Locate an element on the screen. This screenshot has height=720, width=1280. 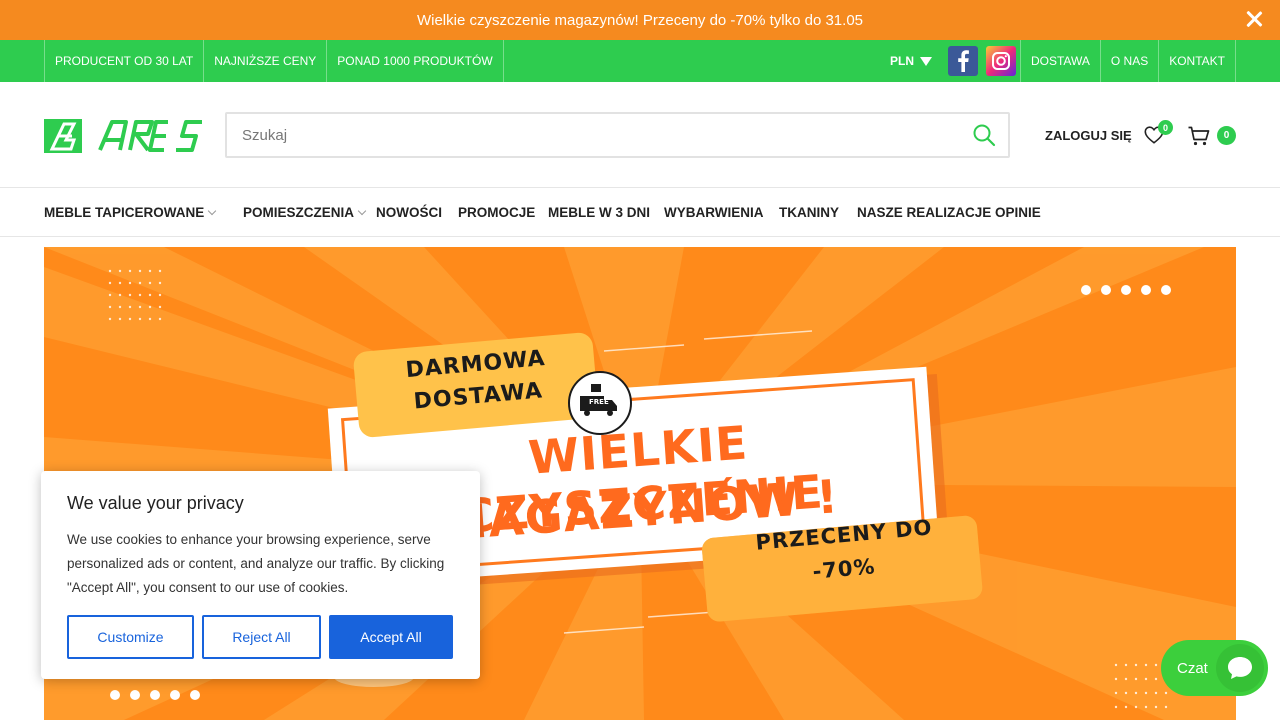
truck-label: FREE is located at coordinates (599, 402).